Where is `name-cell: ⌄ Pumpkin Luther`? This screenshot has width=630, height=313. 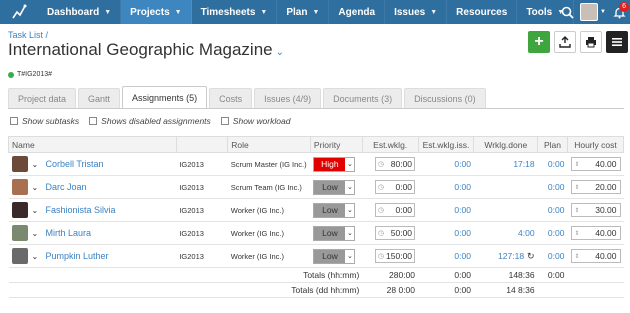 name-cell: ⌄ Pumpkin Luther is located at coordinates (92, 256).